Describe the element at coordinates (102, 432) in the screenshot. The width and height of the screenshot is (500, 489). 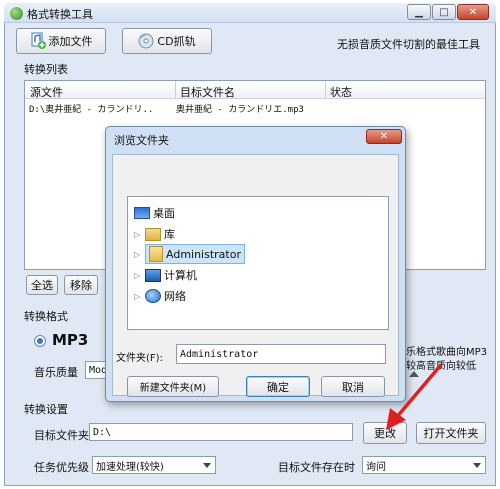
I see `target-folder-value: D:\` at that location.